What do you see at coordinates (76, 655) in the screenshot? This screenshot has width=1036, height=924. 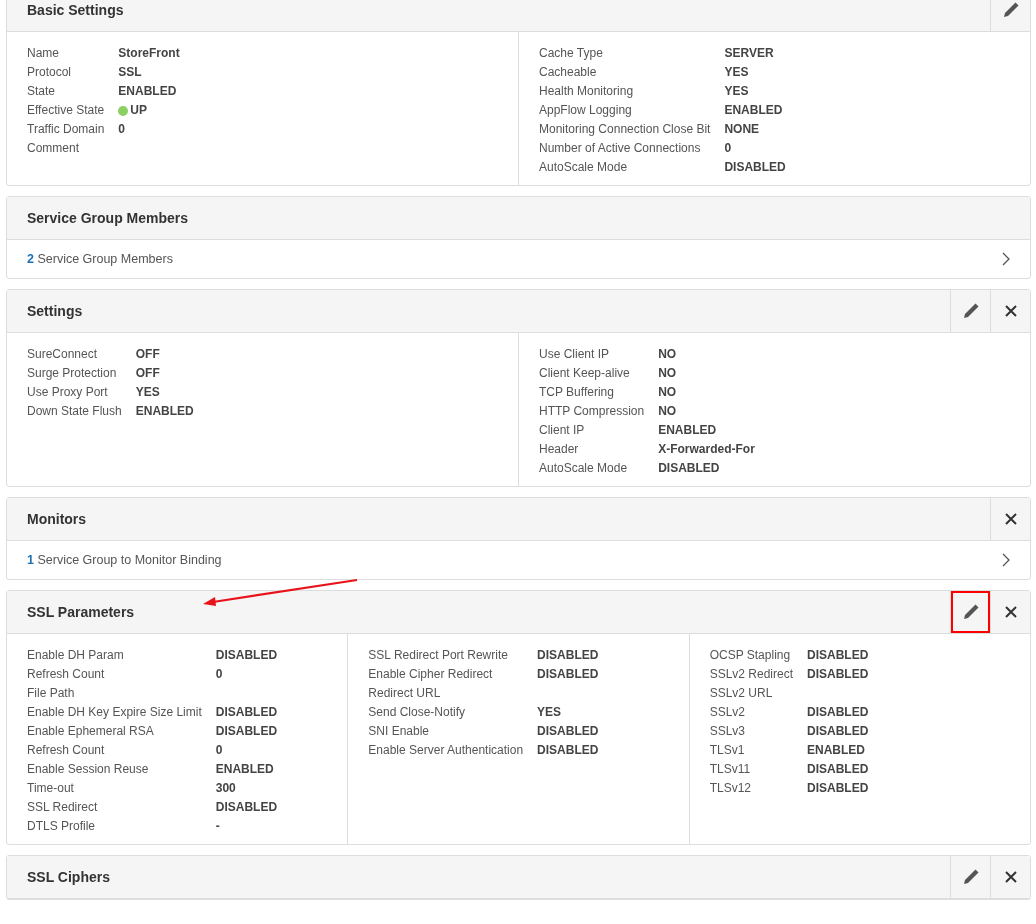 I see `field-label: Enable DH Param` at bounding box center [76, 655].